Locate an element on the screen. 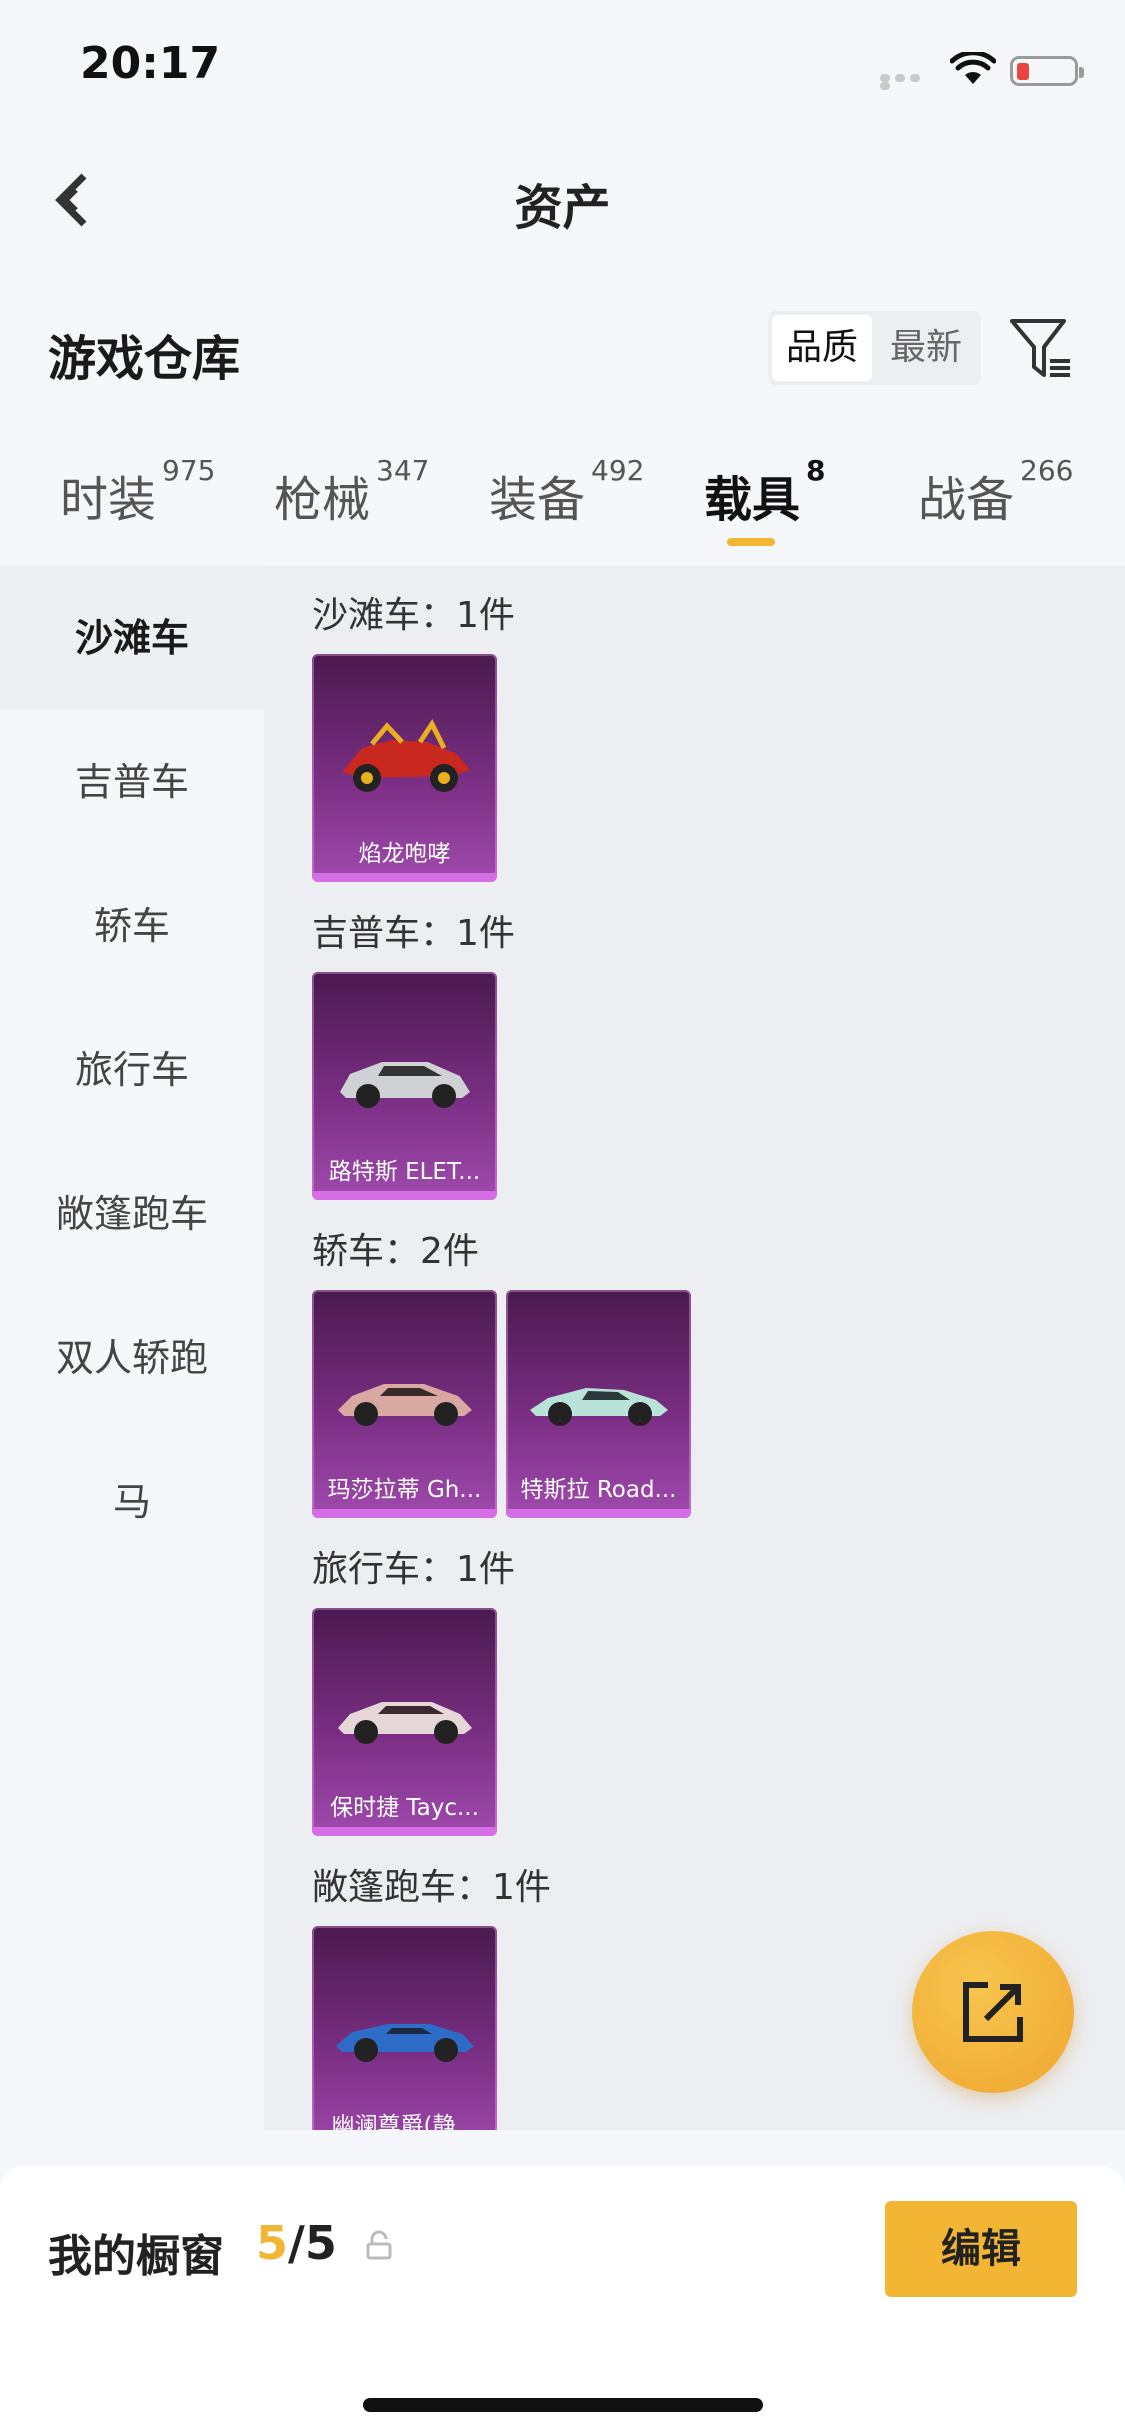 This screenshot has width=1125, height=2436. showcase-count: 5/5 is located at coordinates (296, 2243).